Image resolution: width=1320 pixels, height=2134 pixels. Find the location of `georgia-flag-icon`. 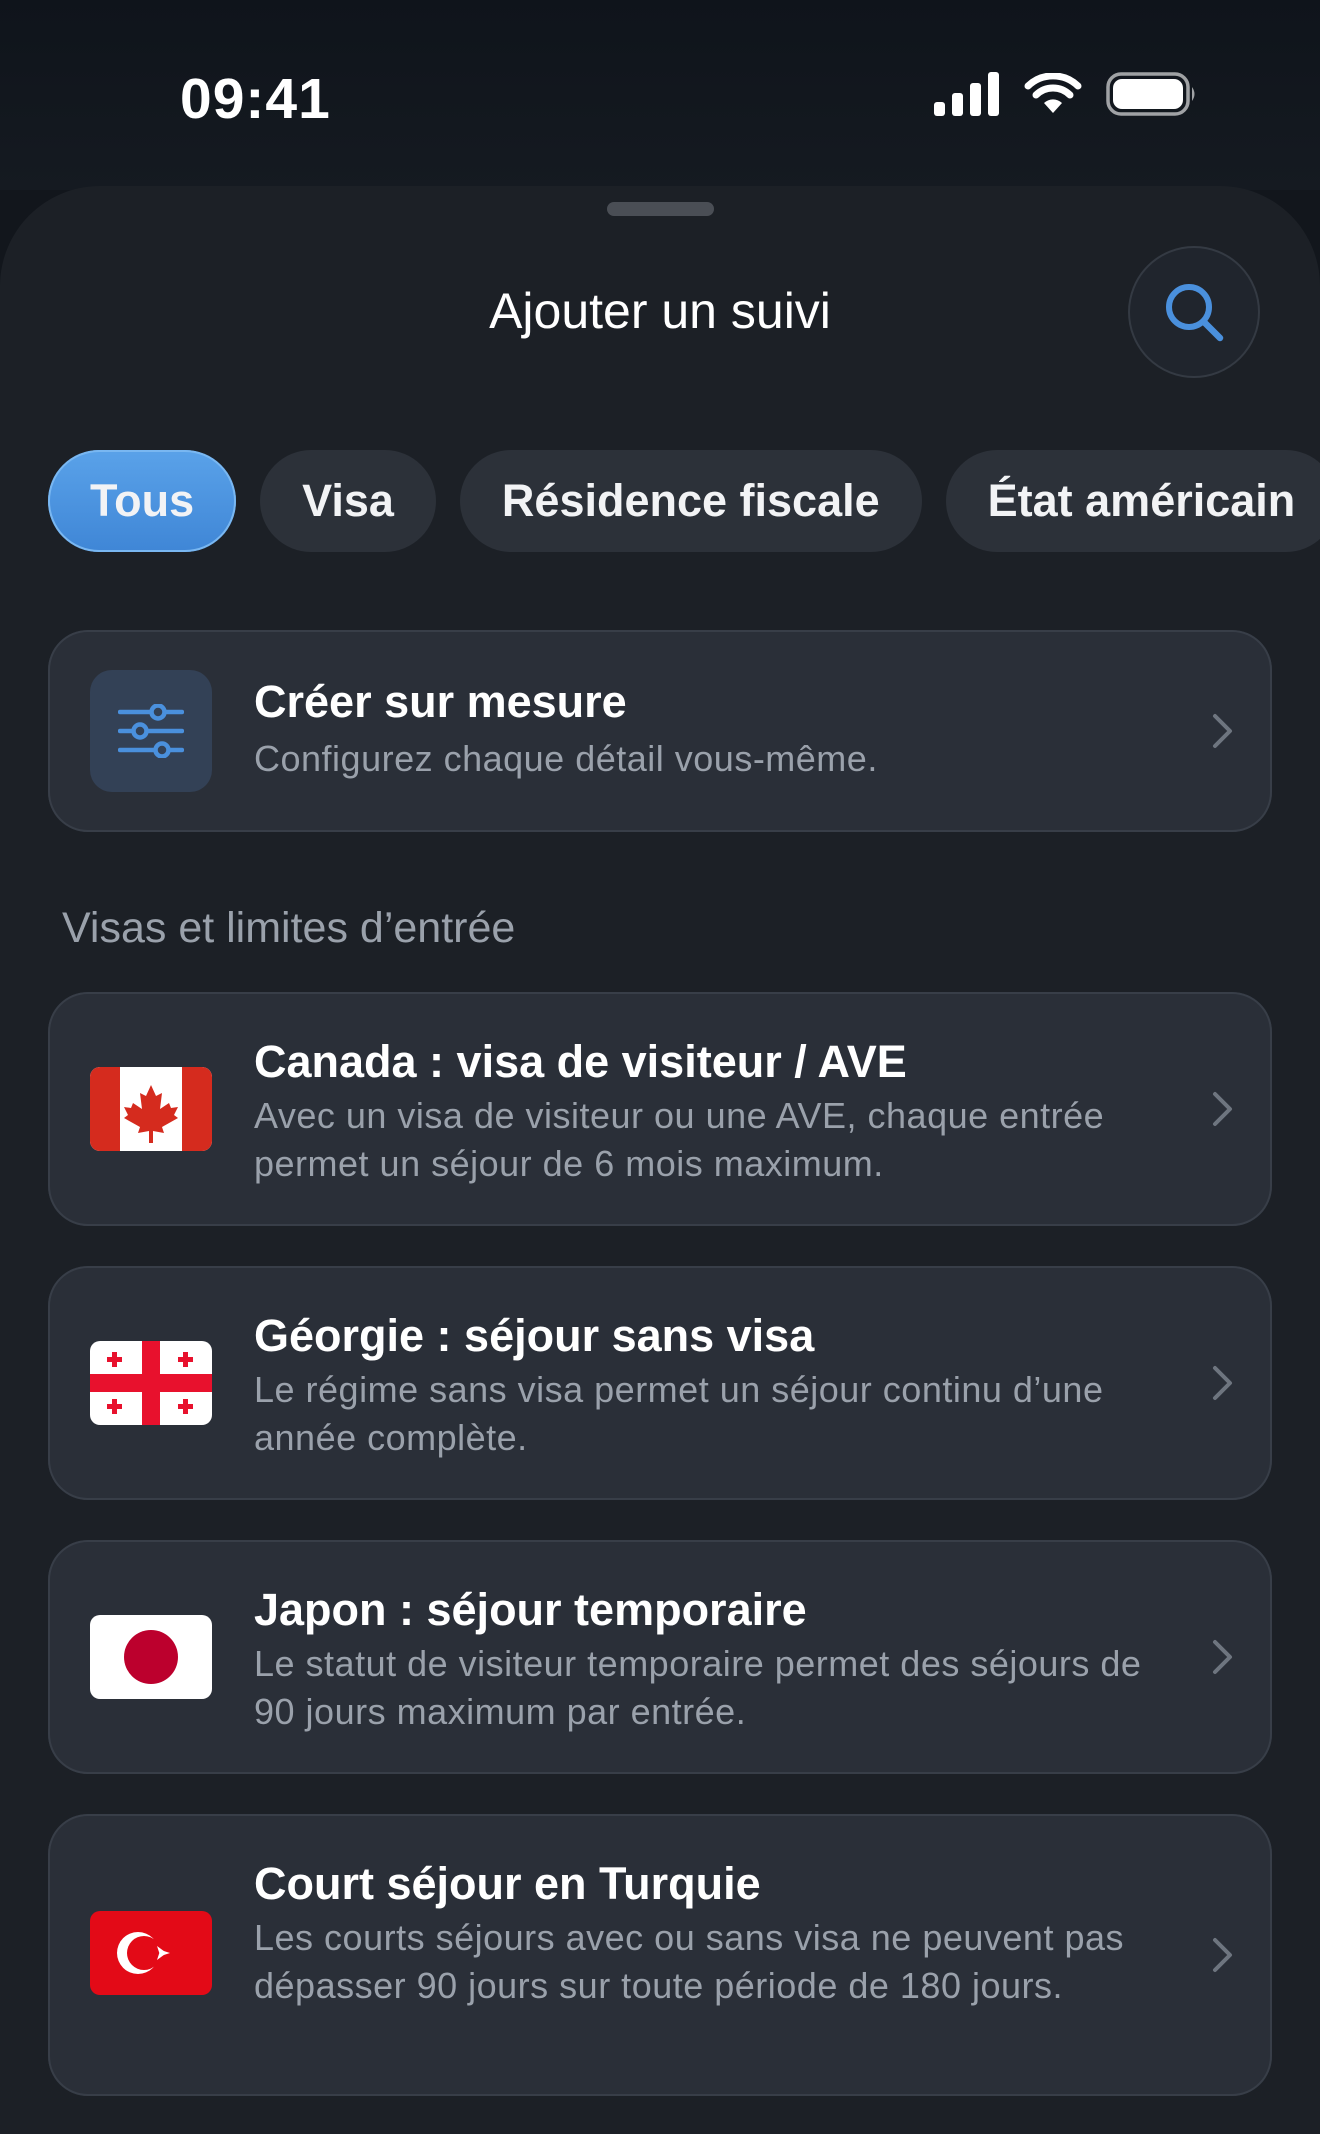

georgia-flag-icon is located at coordinates (151, 1383).